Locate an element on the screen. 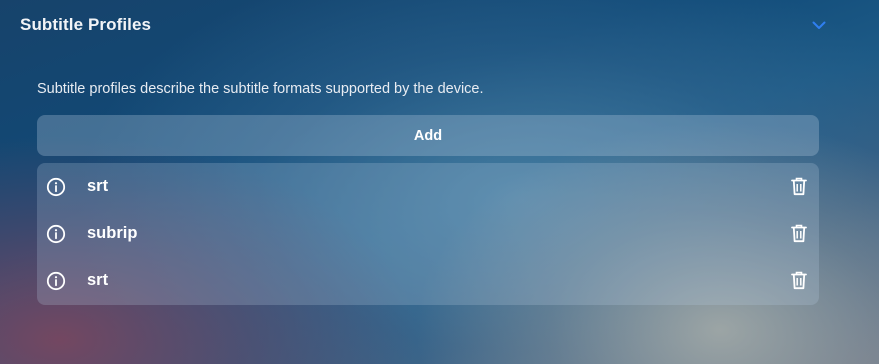 This screenshot has height=364, width=879. list-item: subrip is located at coordinates (428, 233).